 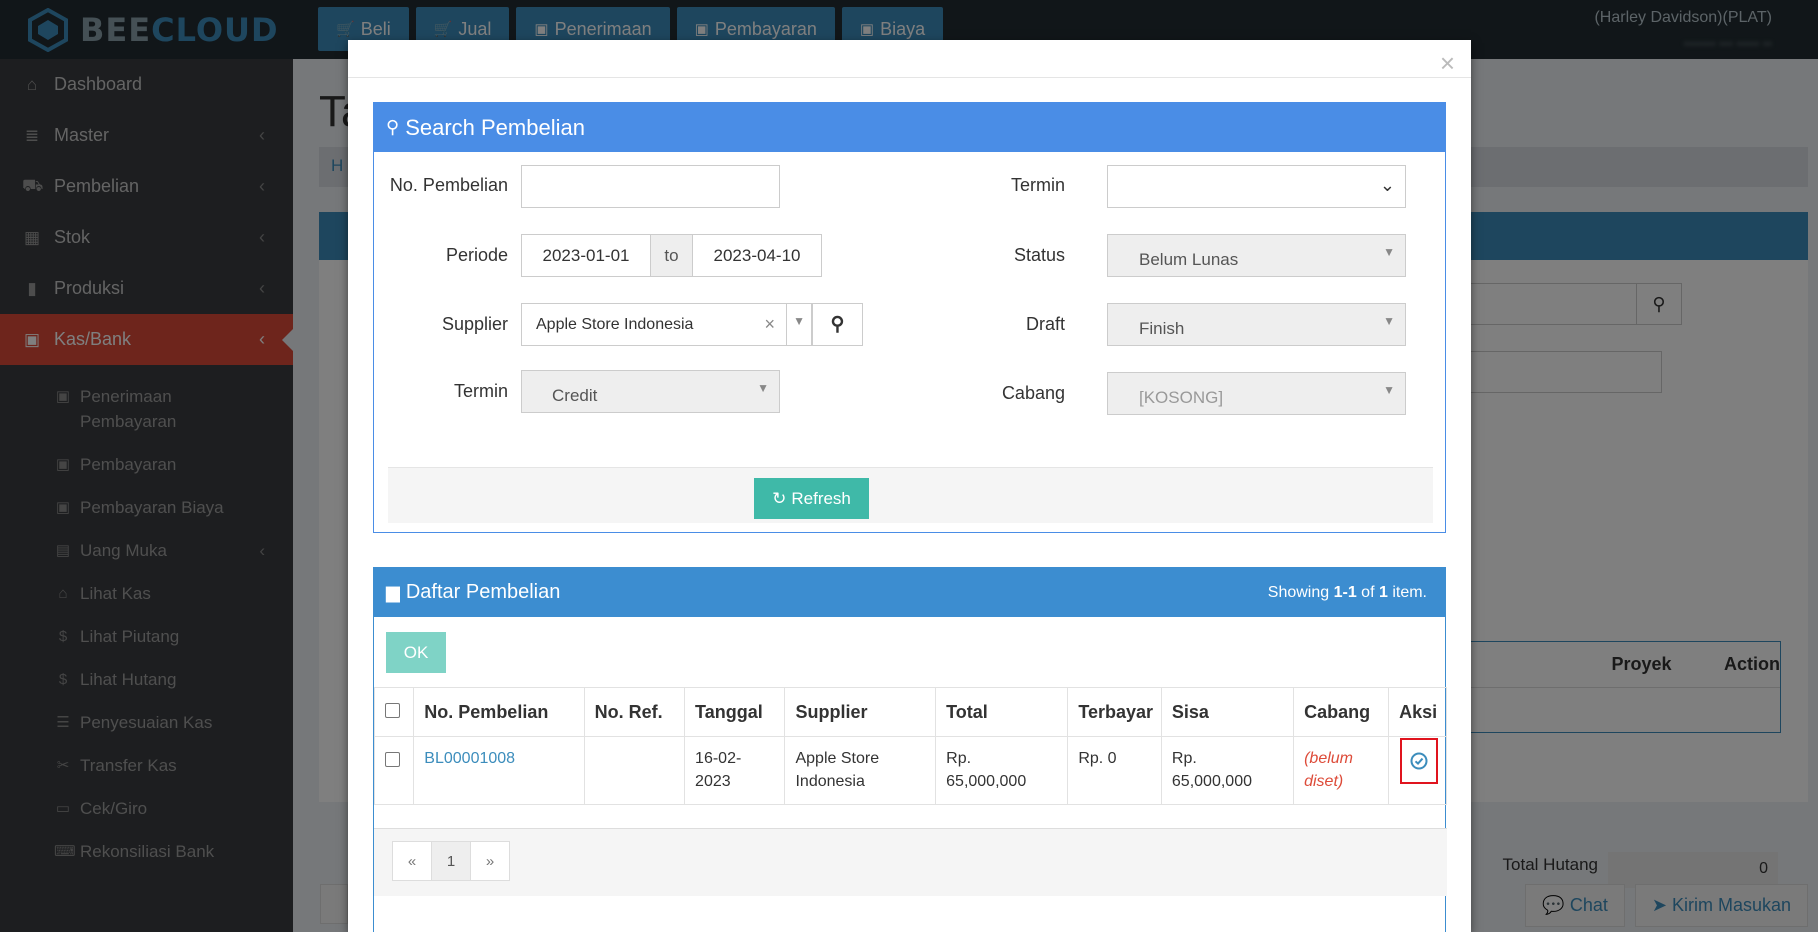 What do you see at coordinates (811, 498) in the screenshot?
I see `refresh-button: ↻ Refresh` at bounding box center [811, 498].